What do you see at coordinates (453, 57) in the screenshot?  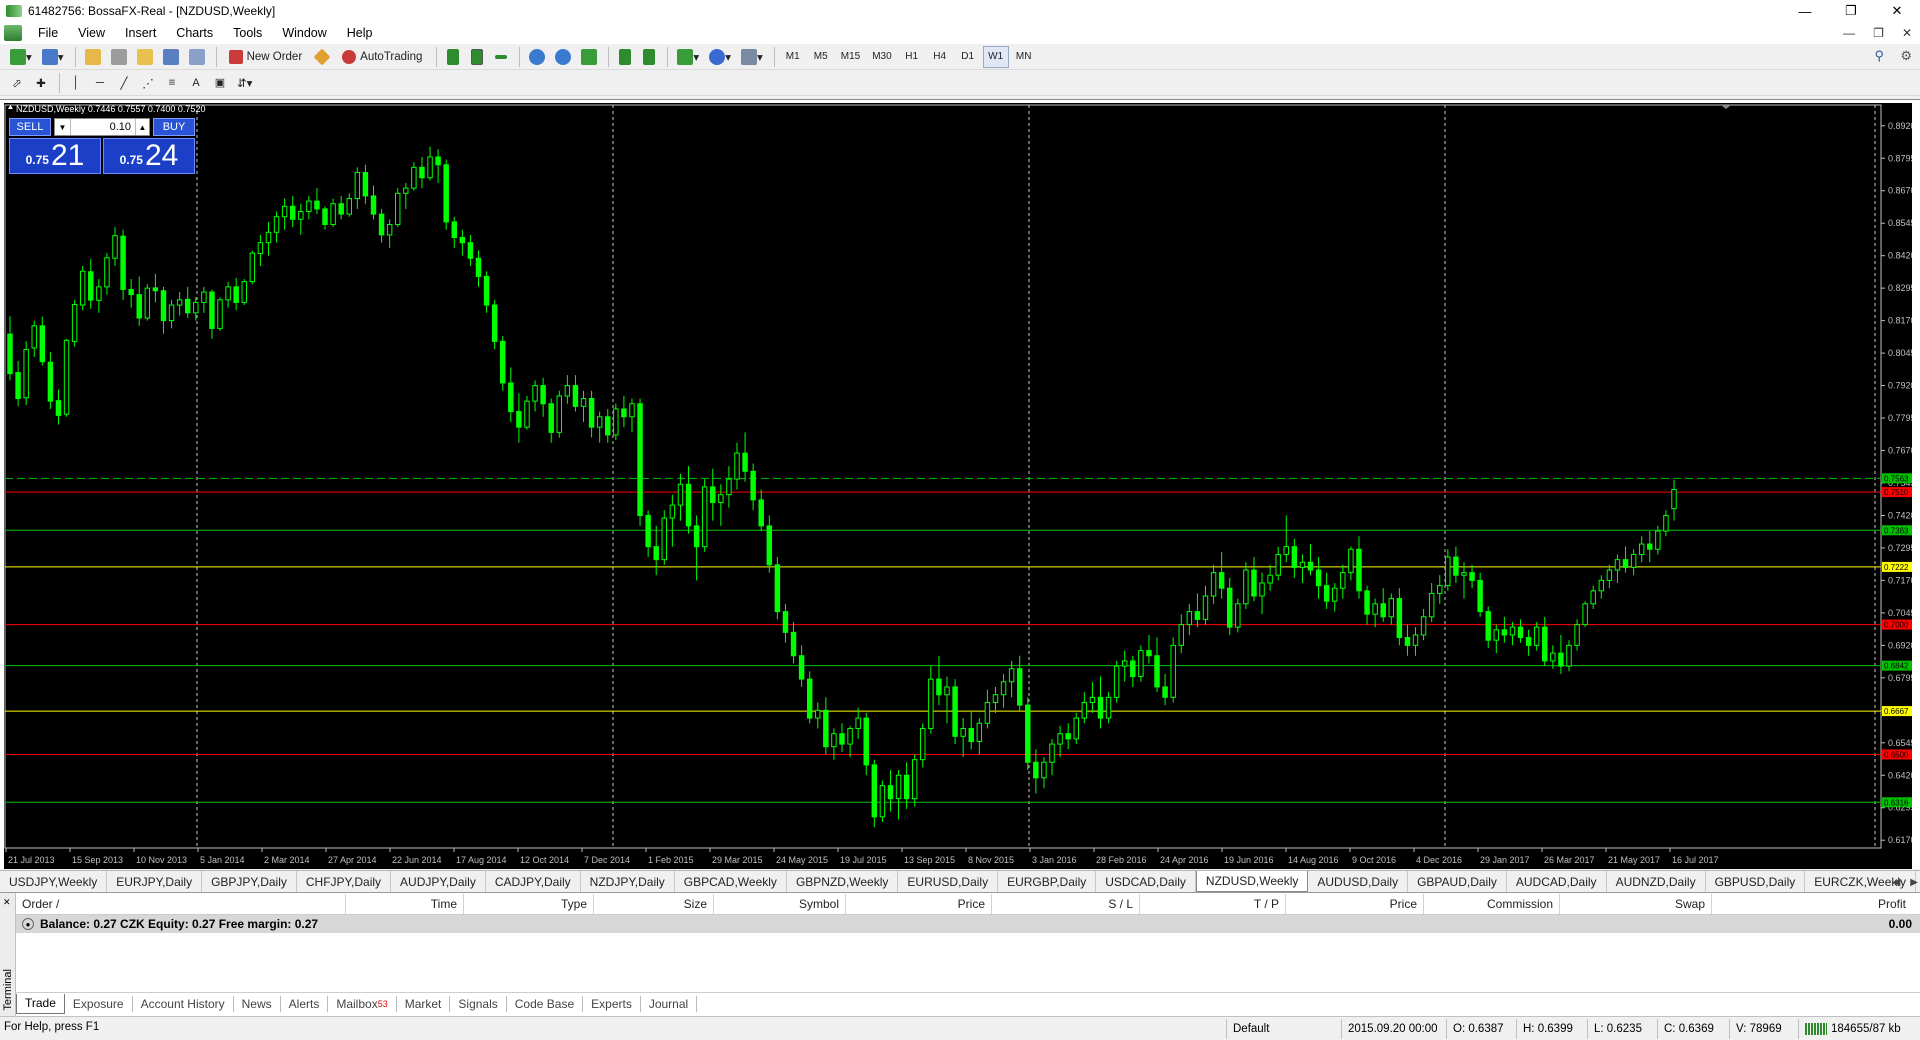 I see `bar-chart-button` at bounding box center [453, 57].